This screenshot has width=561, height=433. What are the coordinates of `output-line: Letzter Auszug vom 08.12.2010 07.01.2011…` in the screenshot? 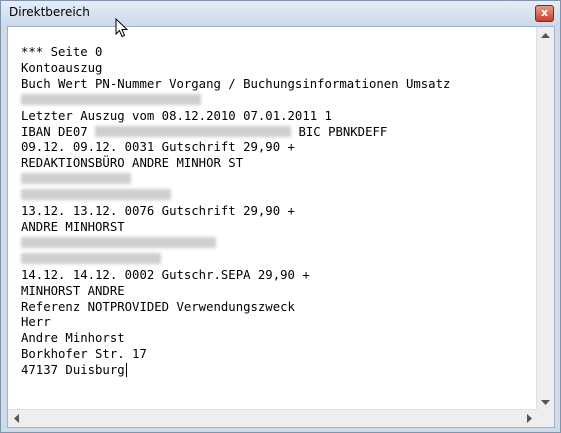 It's located at (235, 117).